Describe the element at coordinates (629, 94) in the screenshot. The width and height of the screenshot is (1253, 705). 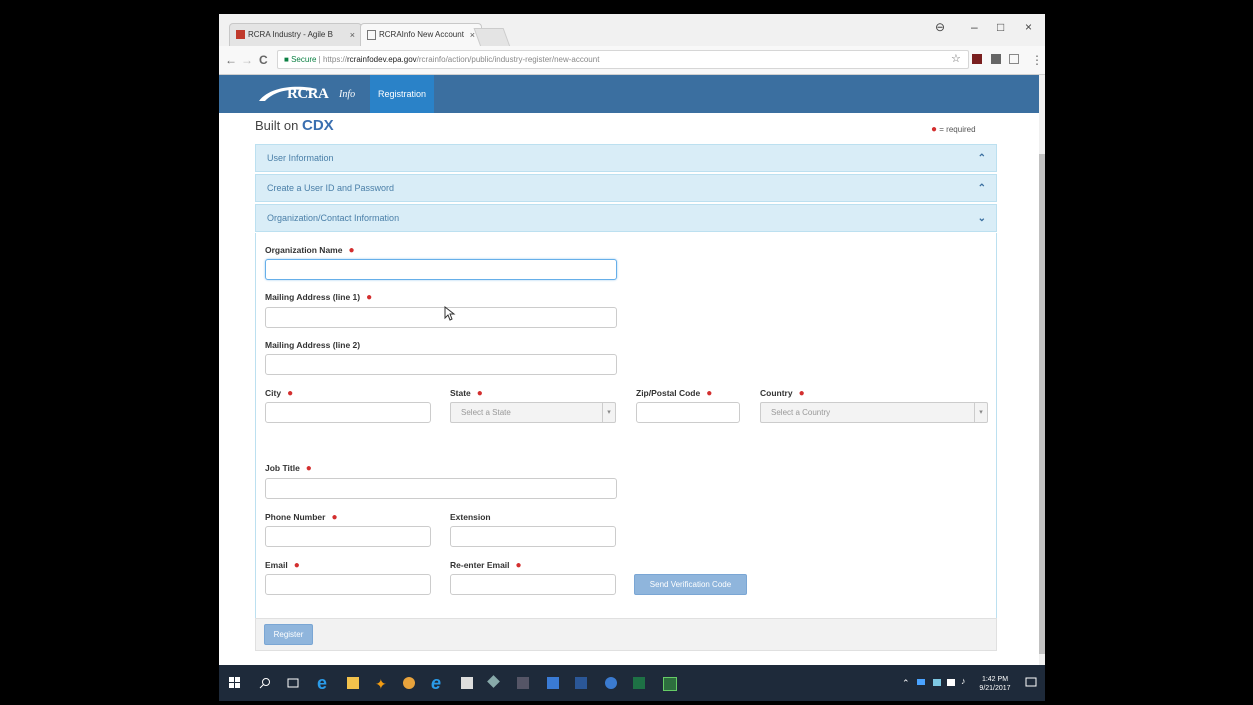
I see `site-header: RCRA Info Registration` at that location.